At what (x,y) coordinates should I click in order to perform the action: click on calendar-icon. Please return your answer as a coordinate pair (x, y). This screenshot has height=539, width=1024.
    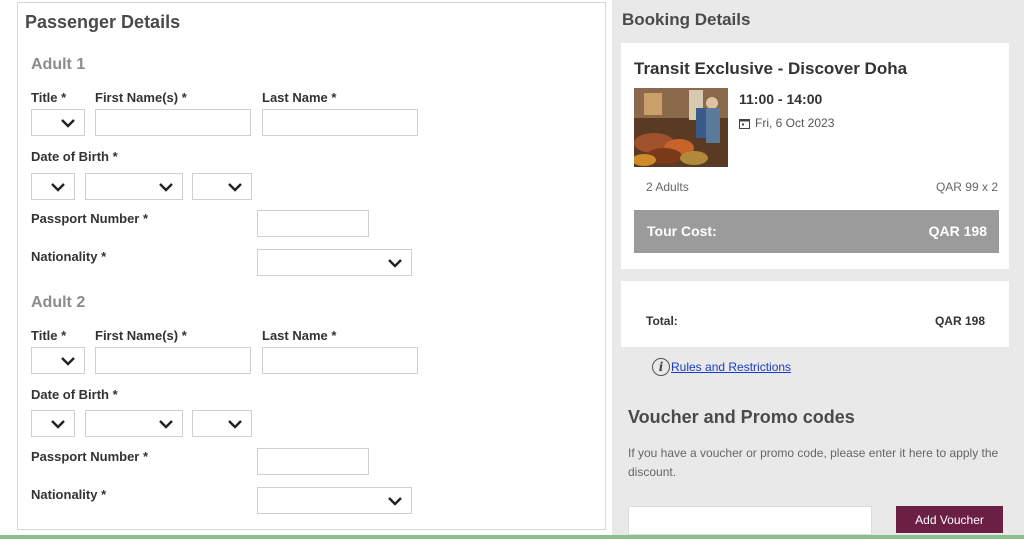
    Looking at the image, I should click on (744, 123).